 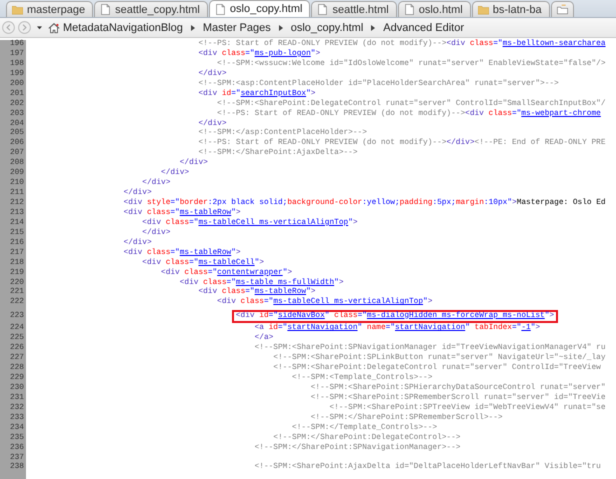 I want to click on document-tab: masterpage, so click(x=50, y=9).